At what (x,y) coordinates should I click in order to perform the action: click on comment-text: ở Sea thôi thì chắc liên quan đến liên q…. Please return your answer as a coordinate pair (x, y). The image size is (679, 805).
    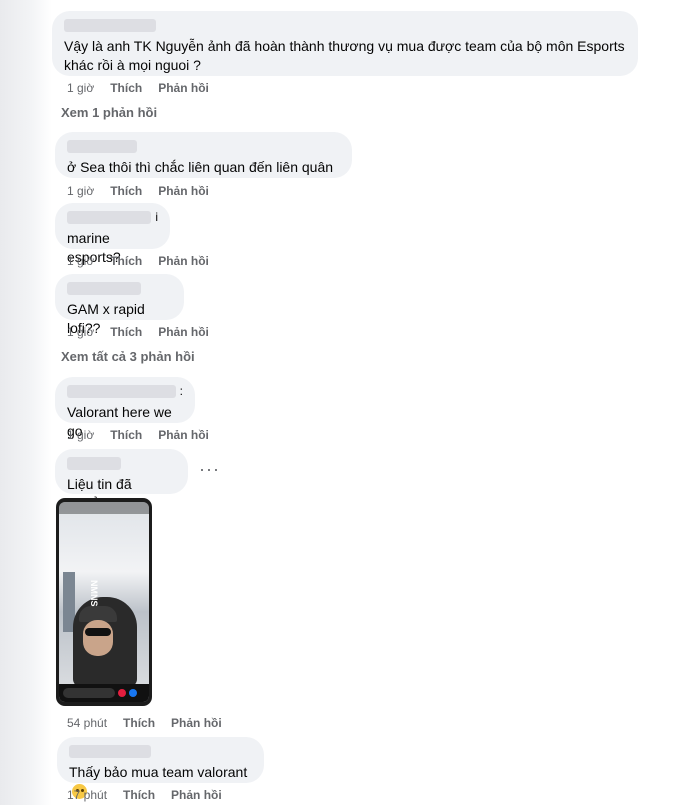
    Looking at the image, I should click on (200, 167).